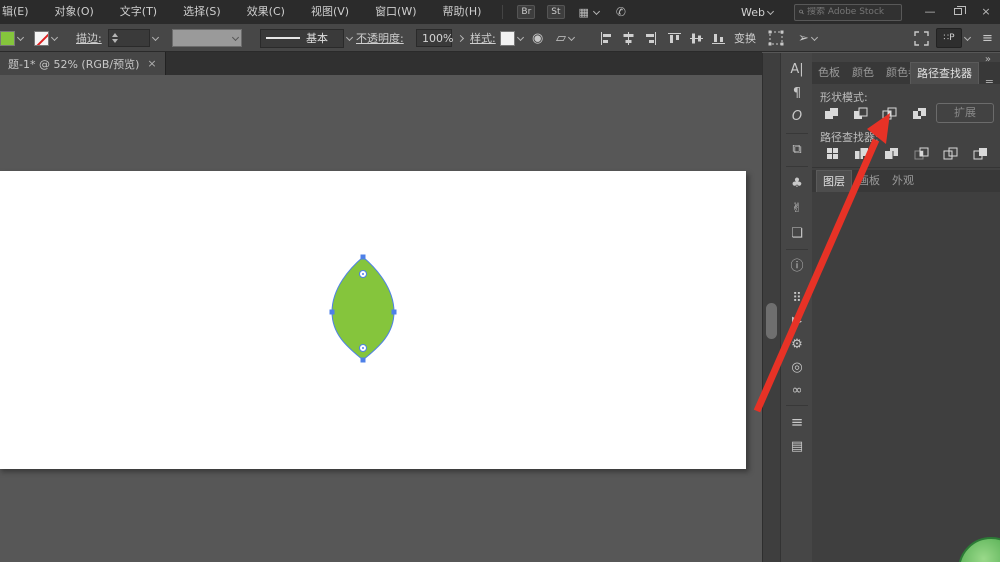 Image resolution: width=1000 pixels, height=562 pixels. Describe the element at coordinates (202, 12) in the screenshot. I see `menu-select: 选择(S)` at that location.